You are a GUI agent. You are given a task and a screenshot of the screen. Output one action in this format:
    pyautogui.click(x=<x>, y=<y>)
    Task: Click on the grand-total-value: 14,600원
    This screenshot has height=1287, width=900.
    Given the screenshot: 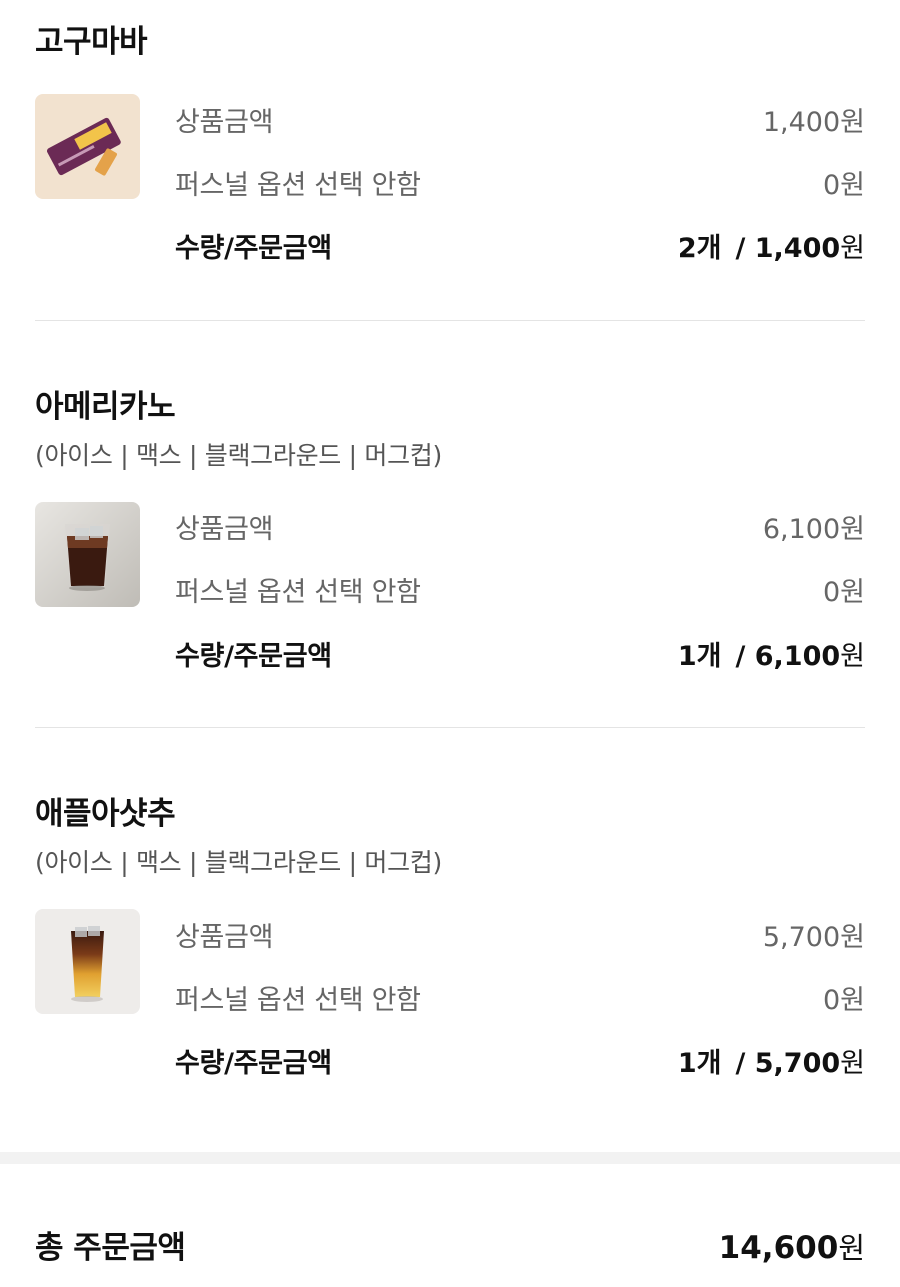 What is the action you would take?
    pyautogui.click(x=791, y=1248)
    